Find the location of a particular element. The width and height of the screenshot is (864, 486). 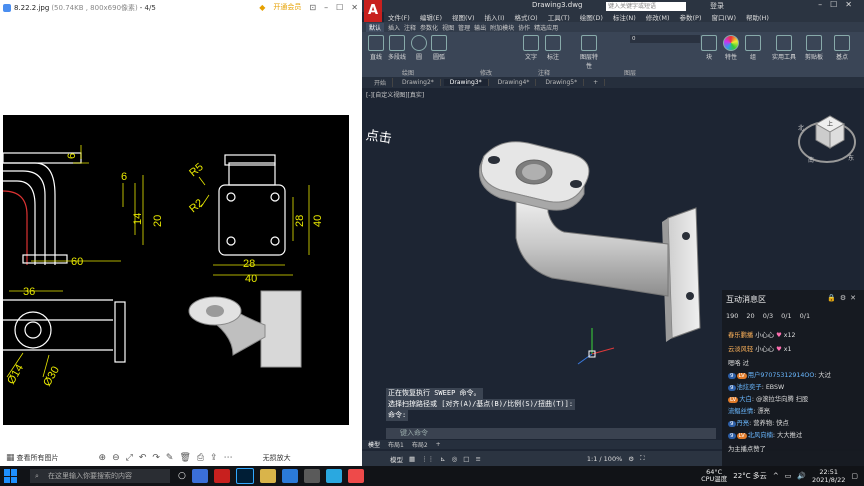

tray-chevron-icon: ^ is located at coordinates (776, 476).